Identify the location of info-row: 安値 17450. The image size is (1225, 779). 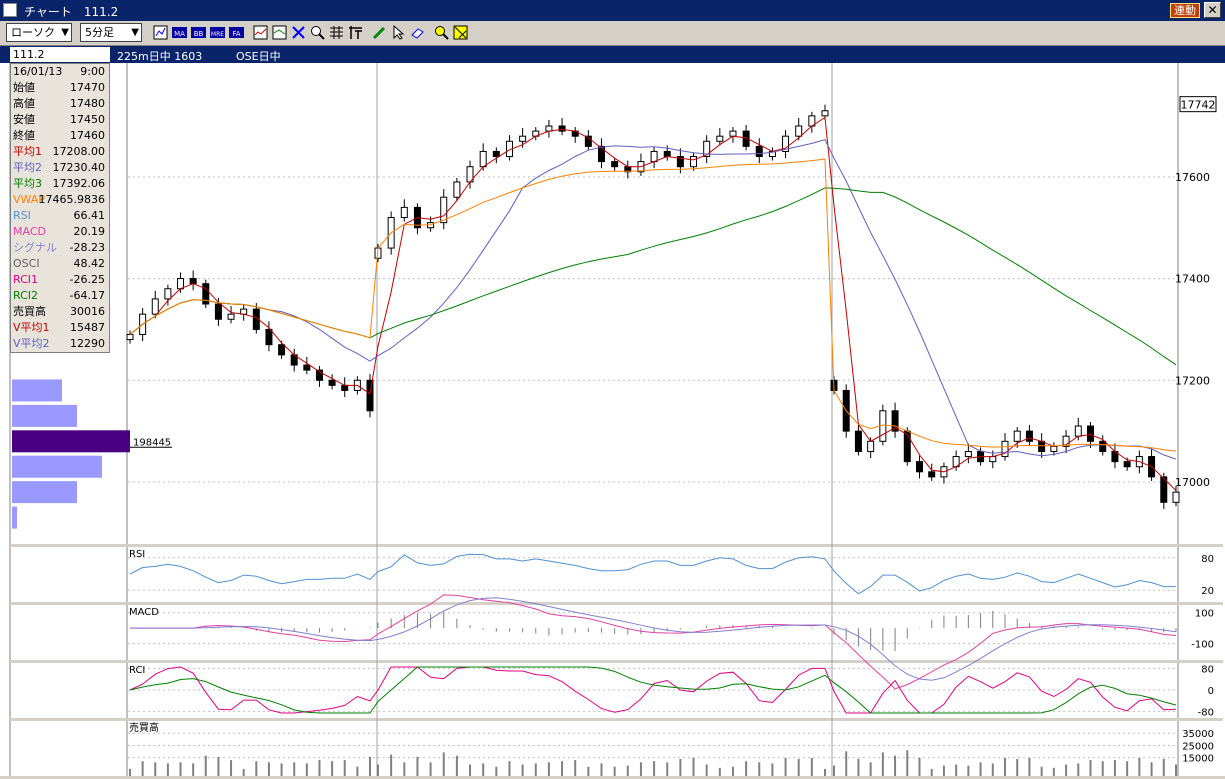
(60, 120).